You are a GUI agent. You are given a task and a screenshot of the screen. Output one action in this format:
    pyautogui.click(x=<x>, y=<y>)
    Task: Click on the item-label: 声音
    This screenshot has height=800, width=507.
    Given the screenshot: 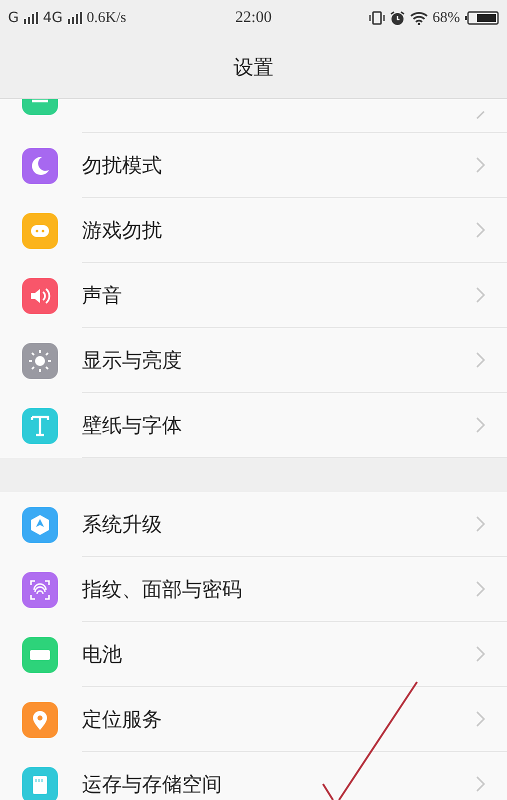 What is the action you would take?
    pyautogui.click(x=102, y=295)
    